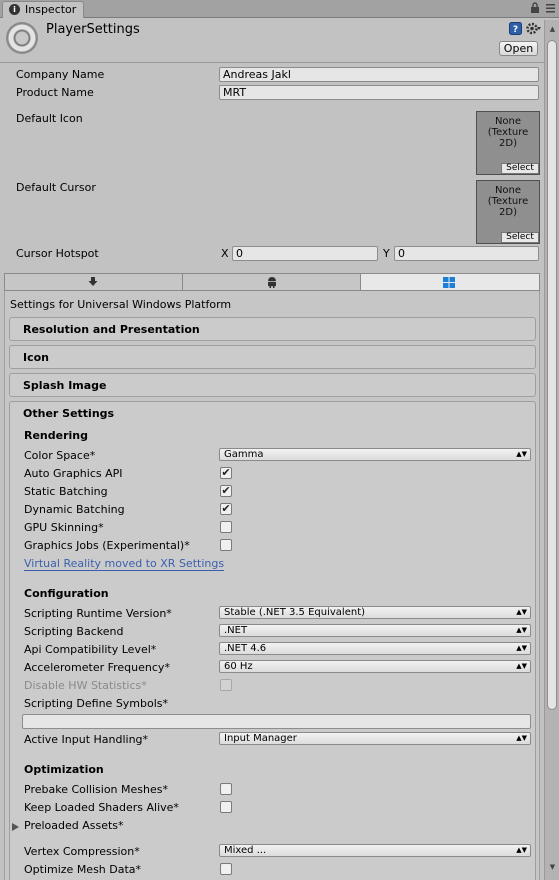  What do you see at coordinates (375, 666) in the screenshot?
I see `accelerometer-dropdown: 60 Hz ▲▼` at bounding box center [375, 666].